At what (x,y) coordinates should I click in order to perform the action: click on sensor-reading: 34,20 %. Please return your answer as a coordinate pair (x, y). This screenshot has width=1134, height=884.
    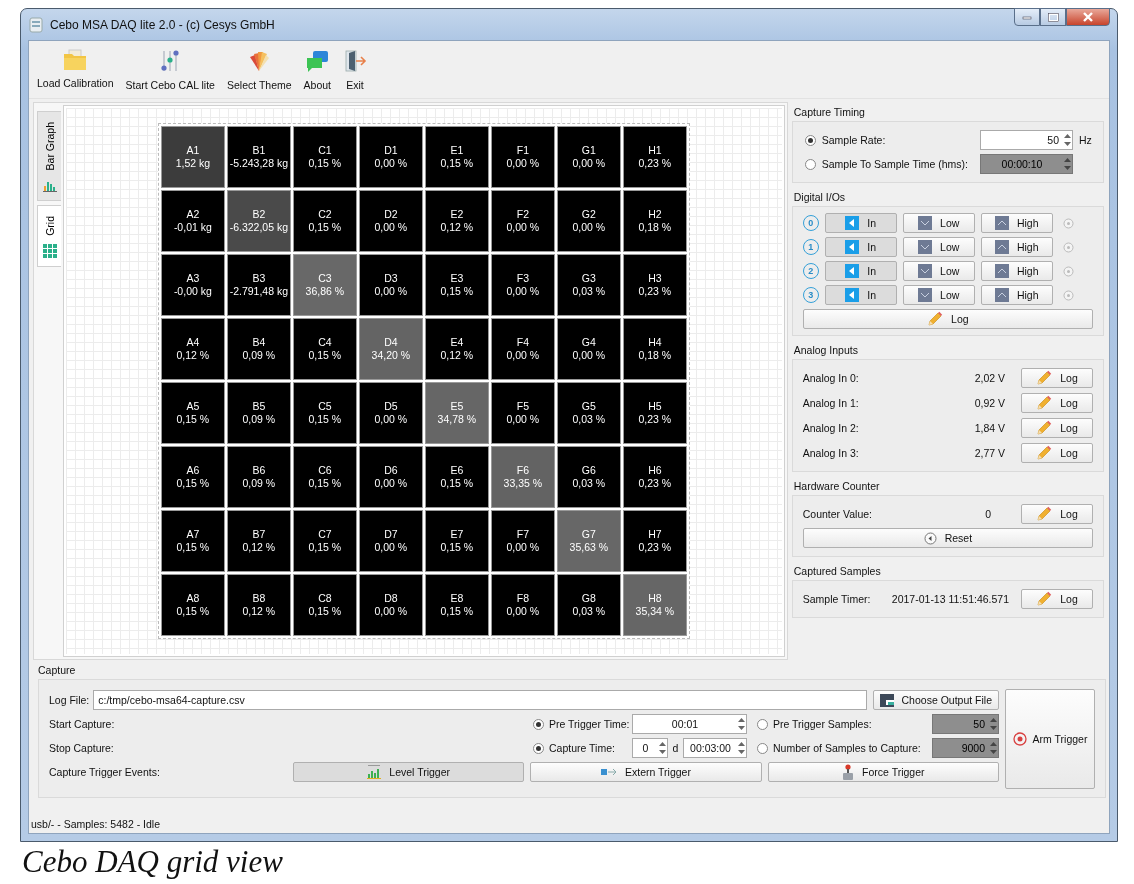
    Looking at the image, I should click on (391, 355).